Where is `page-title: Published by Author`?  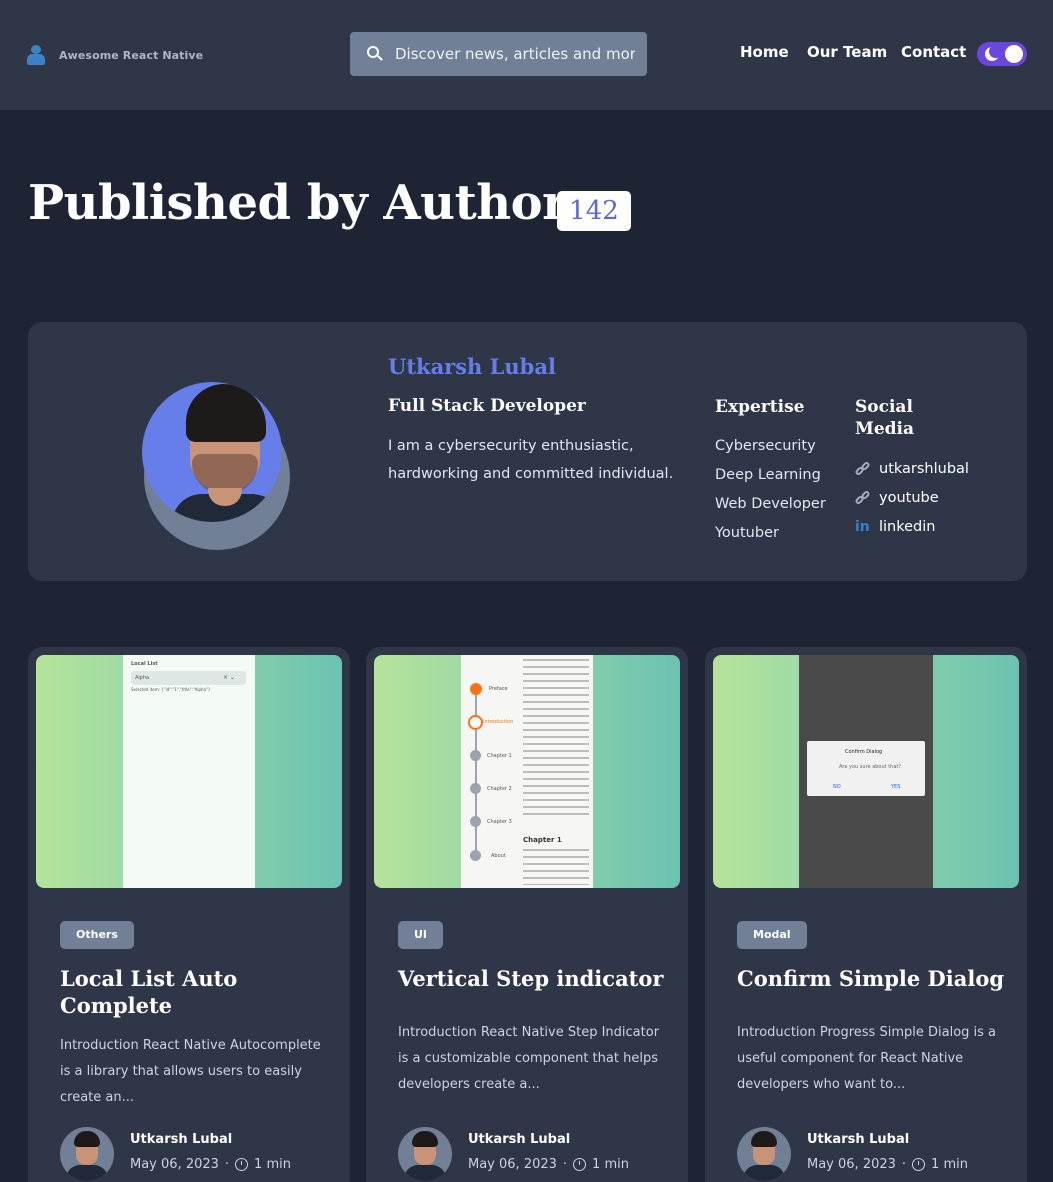 page-title: Published by Author is located at coordinates (297, 203).